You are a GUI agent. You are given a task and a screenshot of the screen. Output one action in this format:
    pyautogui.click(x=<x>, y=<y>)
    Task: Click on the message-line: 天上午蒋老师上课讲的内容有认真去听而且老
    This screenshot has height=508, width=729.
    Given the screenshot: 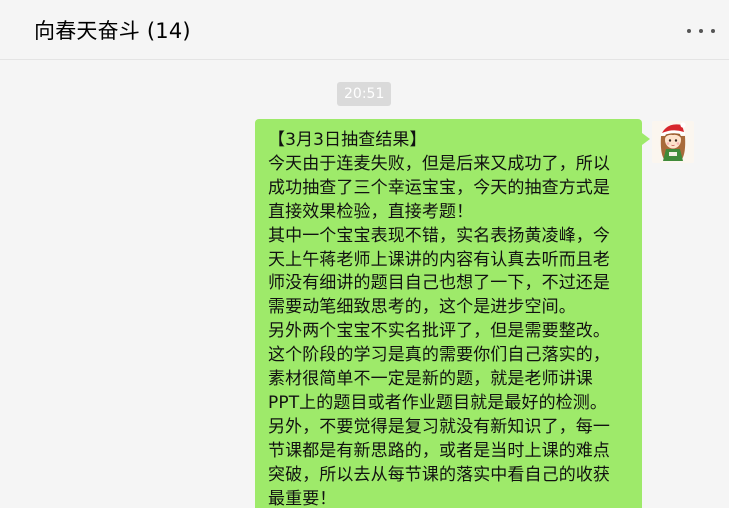 What is the action you would take?
    pyautogui.click(x=439, y=259)
    